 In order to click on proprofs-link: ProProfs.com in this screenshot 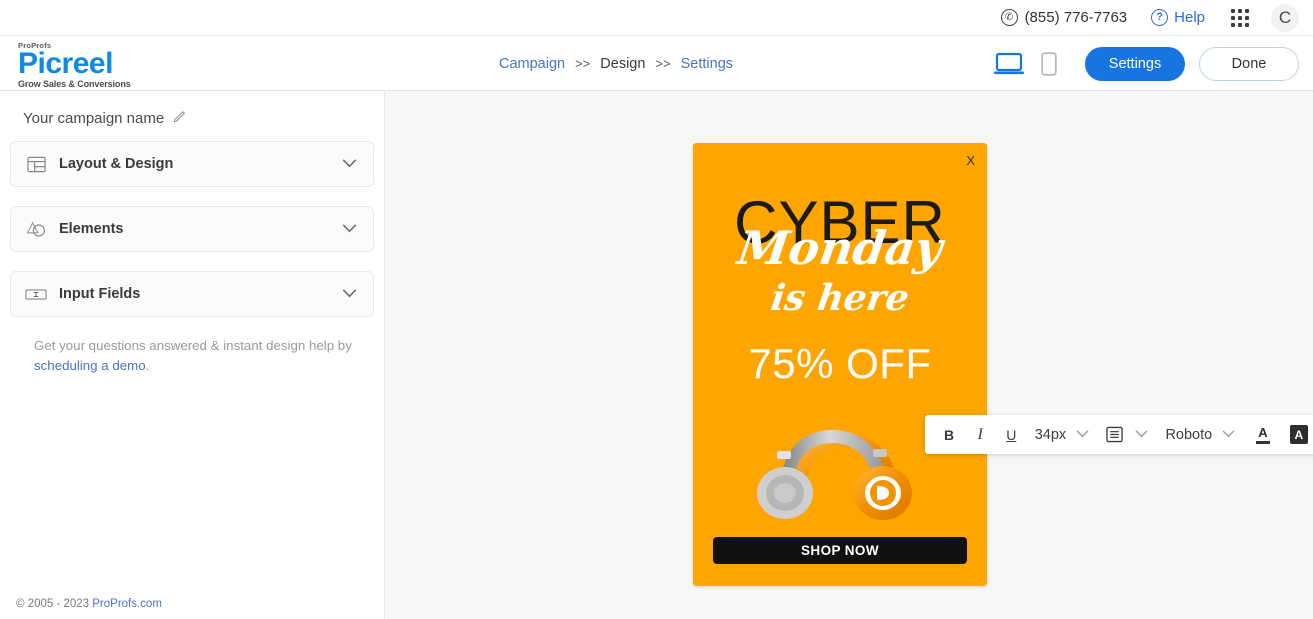, I will do `click(127, 604)`.